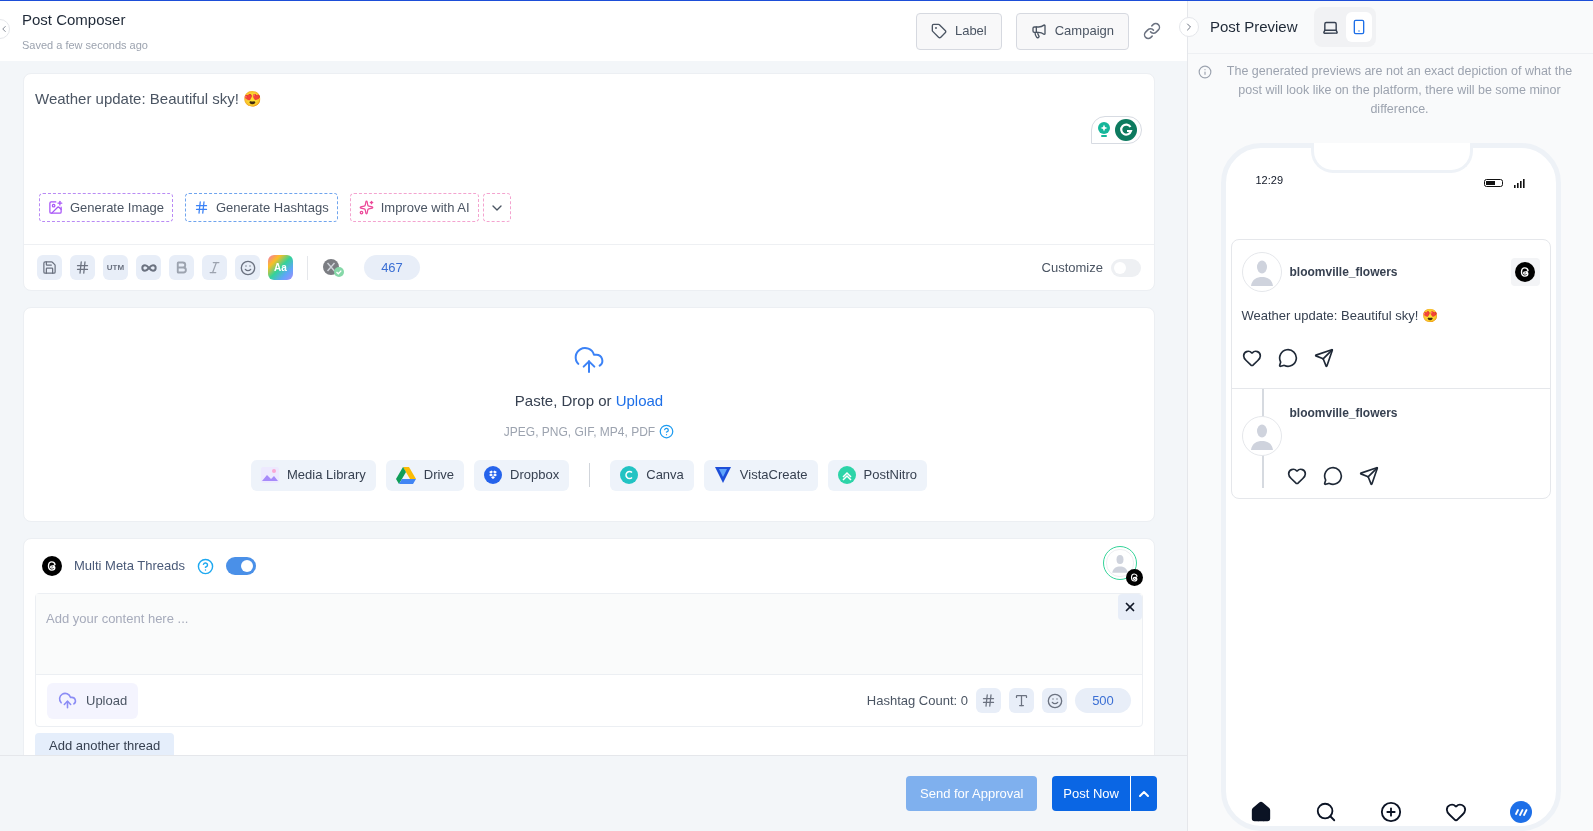  What do you see at coordinates (877, 475) in the screenshot?
I see `media-source-button: PostNitro` at bounding box center [877, 475].